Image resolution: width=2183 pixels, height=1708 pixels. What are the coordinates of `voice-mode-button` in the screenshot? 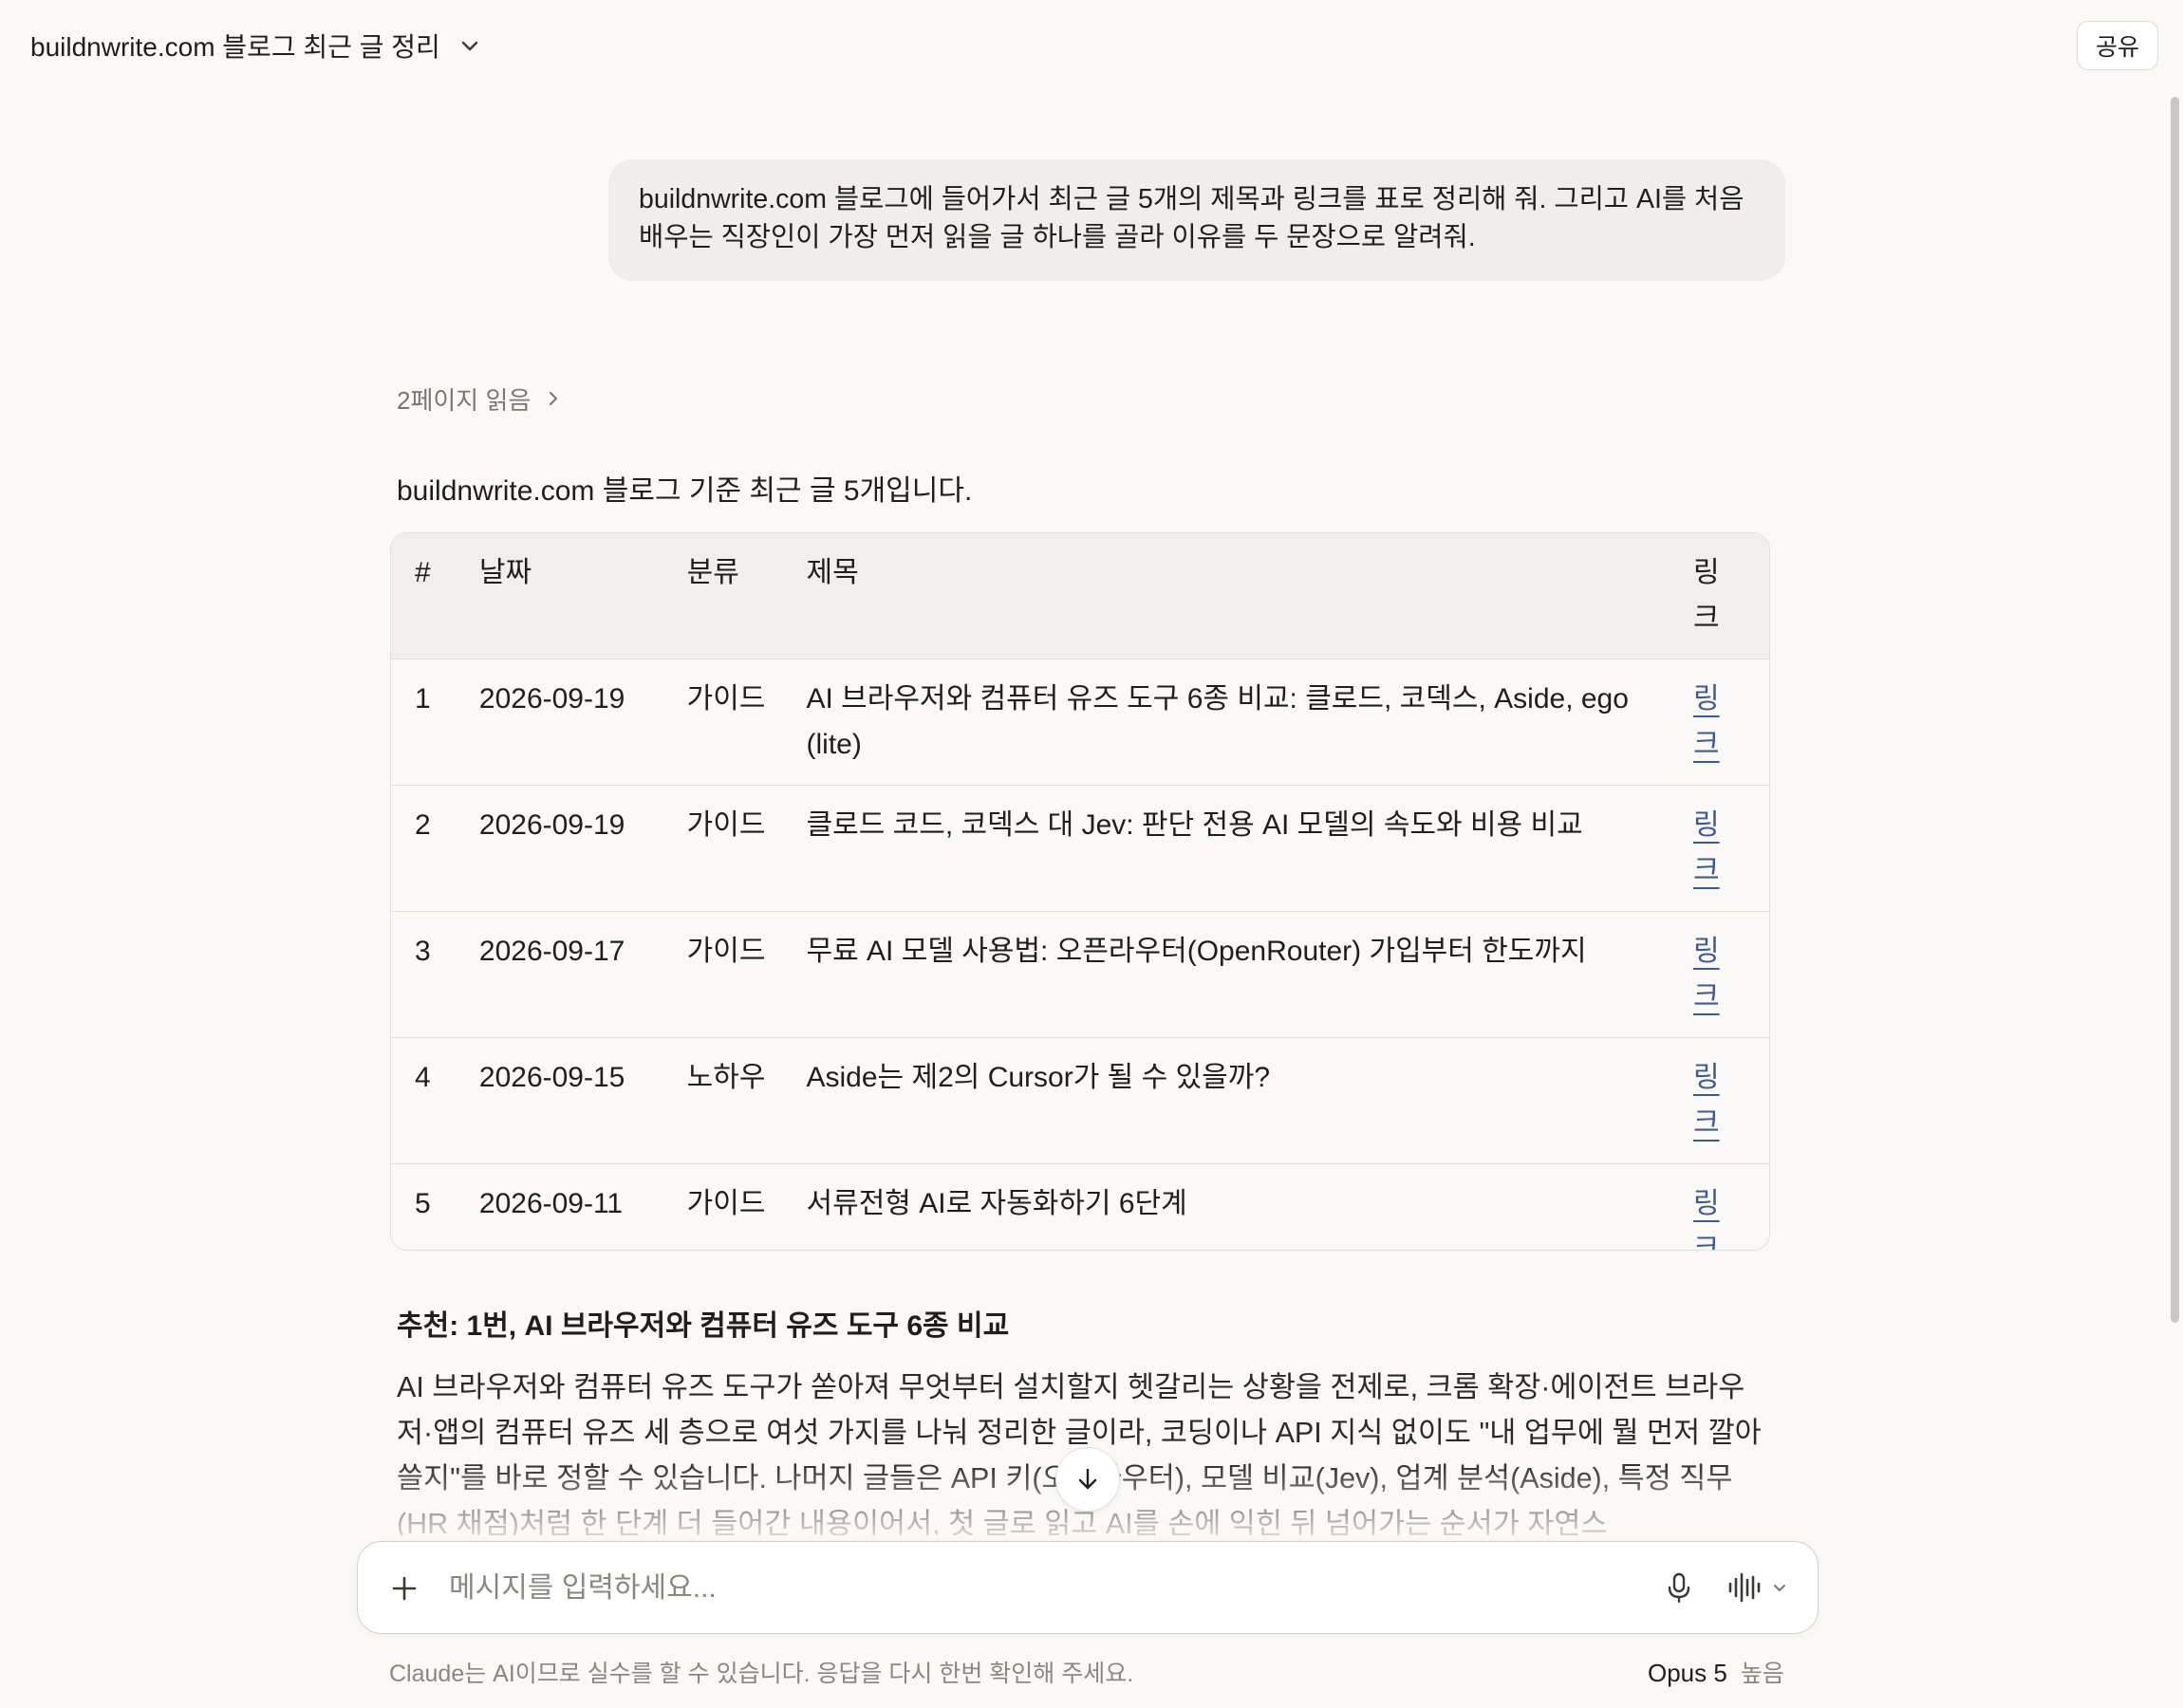 It's located at (1763, 1587).